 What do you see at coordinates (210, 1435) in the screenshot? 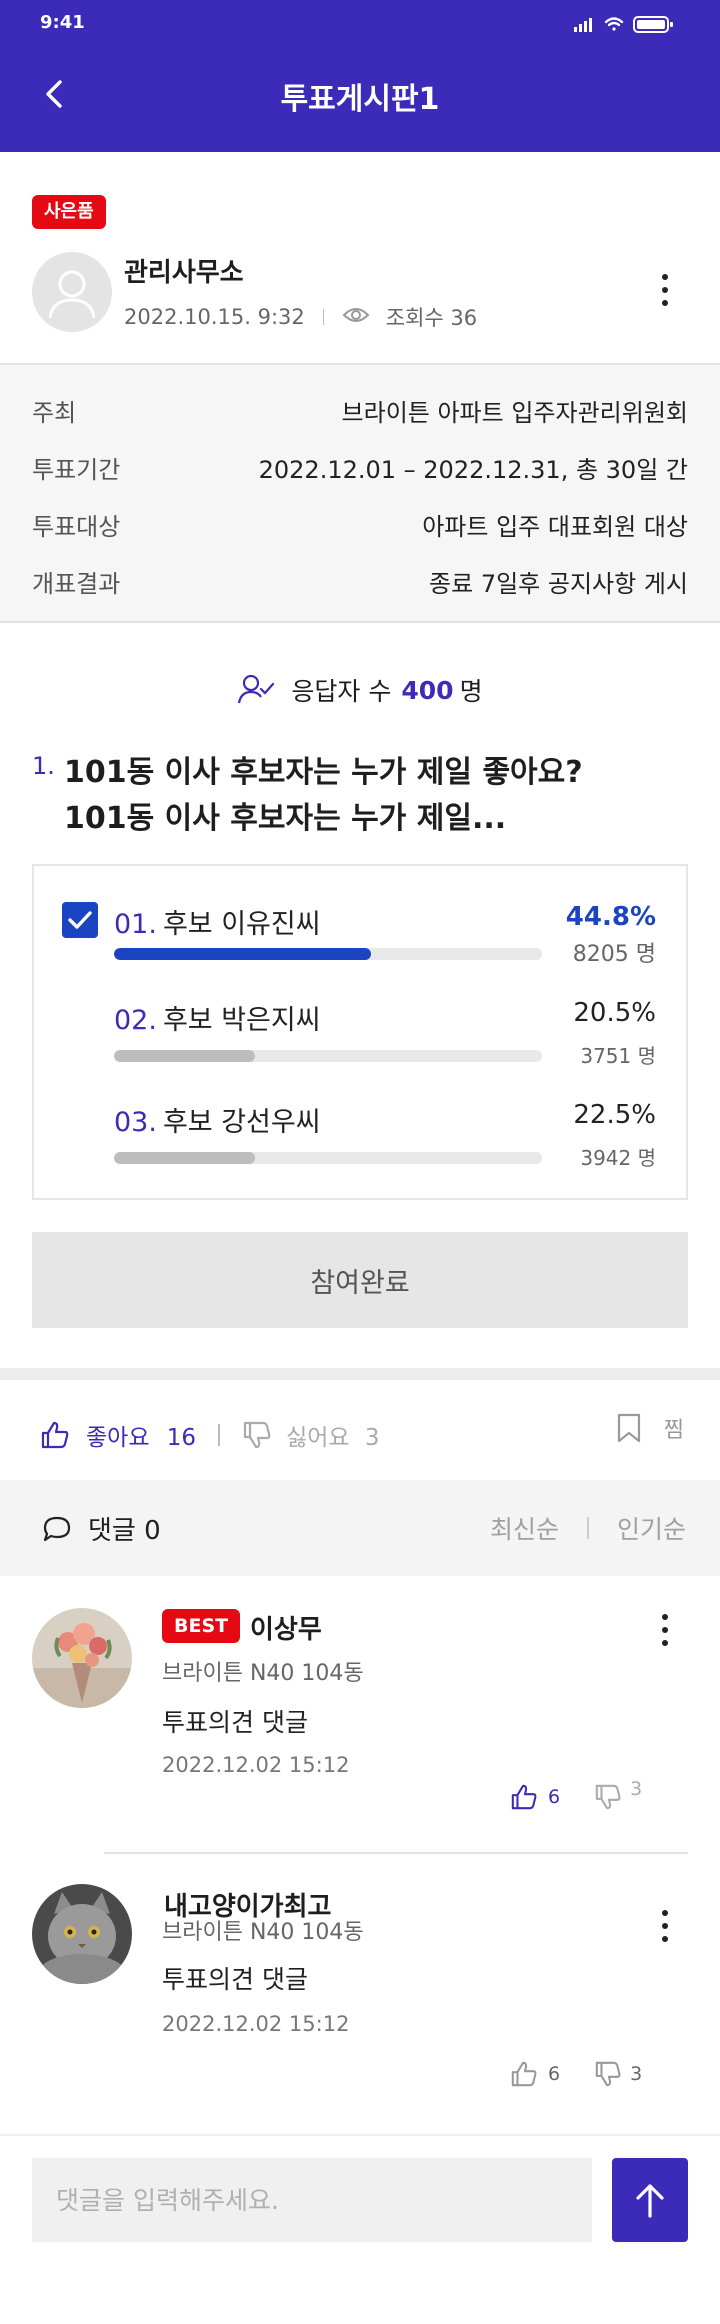
I see `reaction-bar: 좋아요 16 싫어요 3` at bounding box center [210, 1435].